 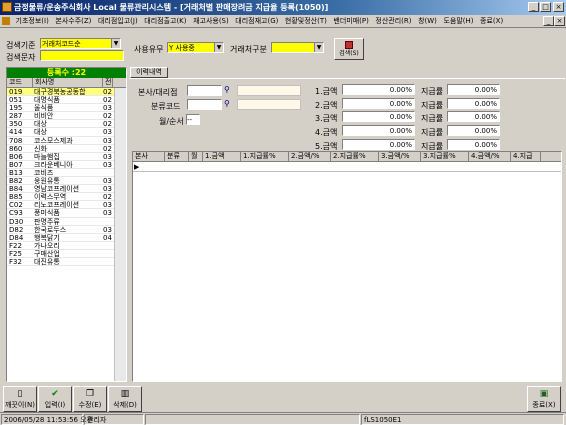 I want to click on header-extra: 전, so click(x=108, y=82).